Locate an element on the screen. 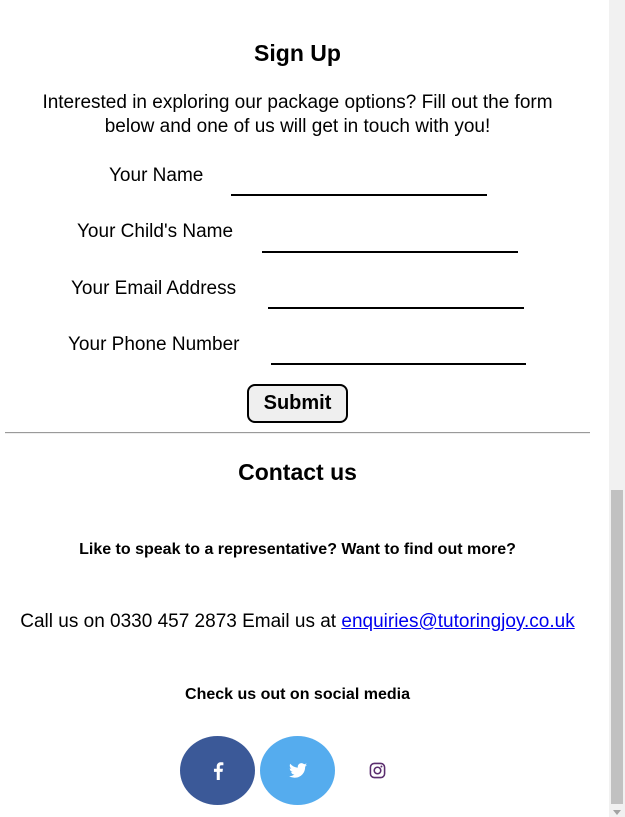  twitter-button is located at coordinates (297, 770).